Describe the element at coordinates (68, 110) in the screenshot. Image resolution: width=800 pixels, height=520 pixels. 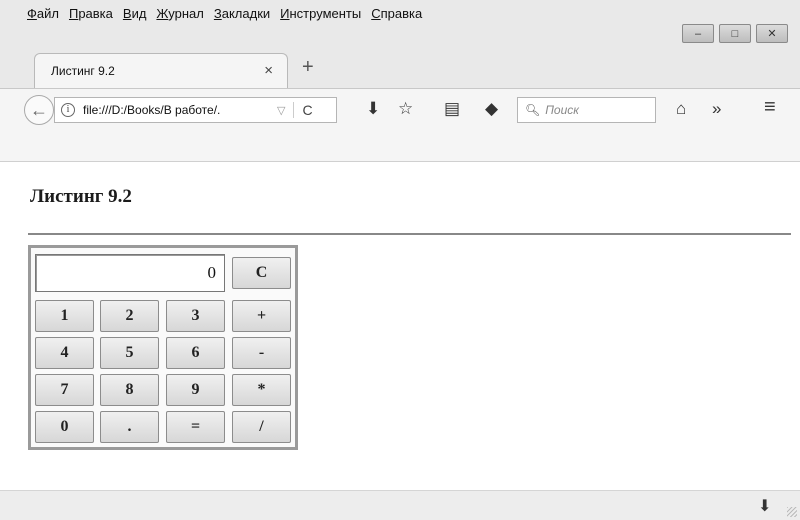
I see `info-icon: i` at that location.